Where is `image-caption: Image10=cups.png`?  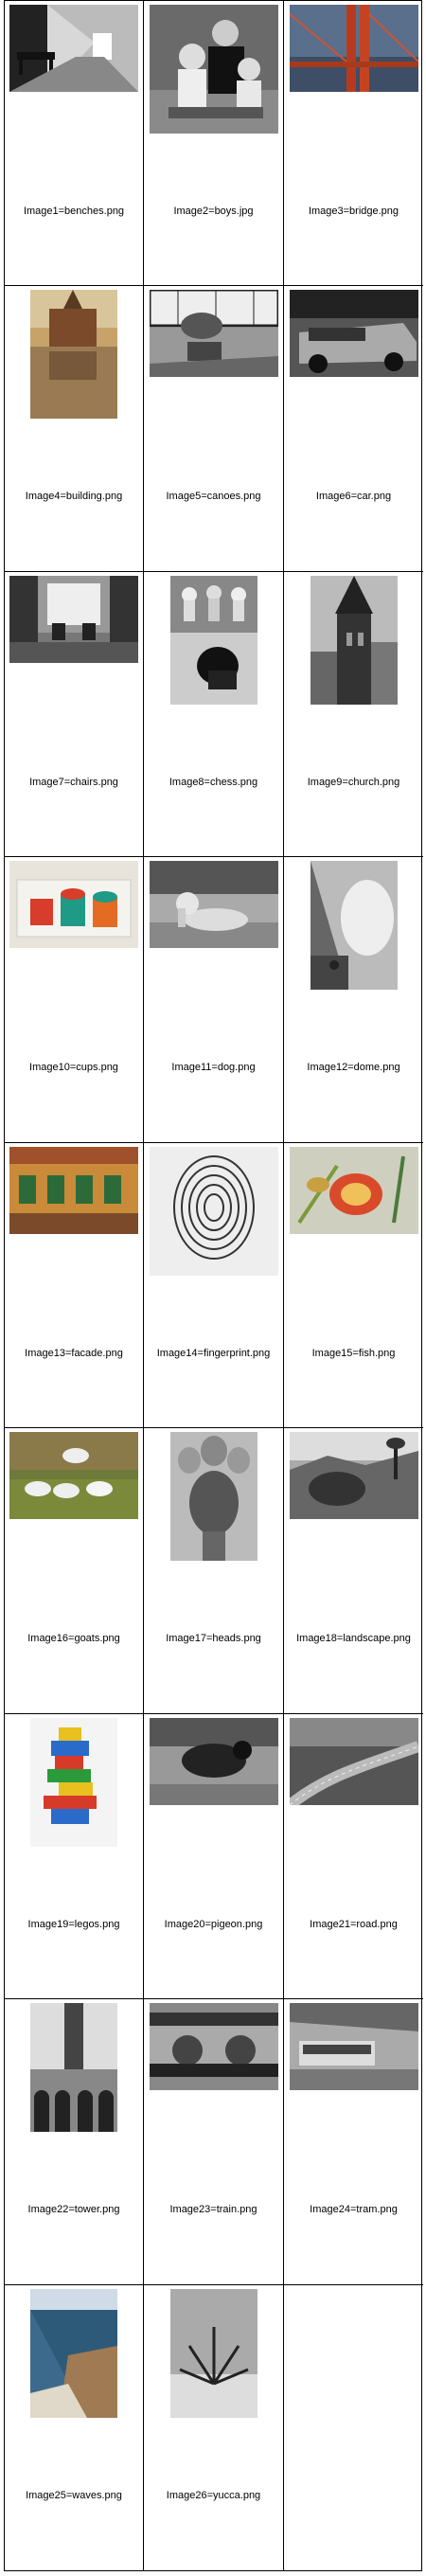 image-caption: Image10=cups.png is located at coordinates (73, 1068).